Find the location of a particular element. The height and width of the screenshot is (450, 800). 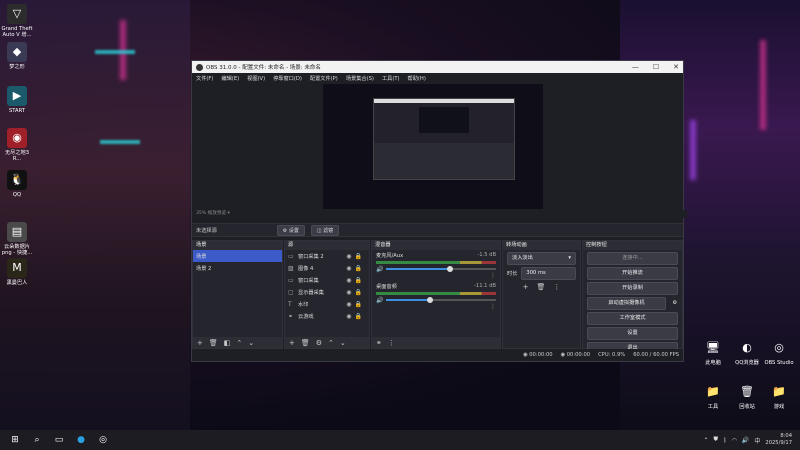

scene-item: 场景 2 is located at coordinates (237, 268).